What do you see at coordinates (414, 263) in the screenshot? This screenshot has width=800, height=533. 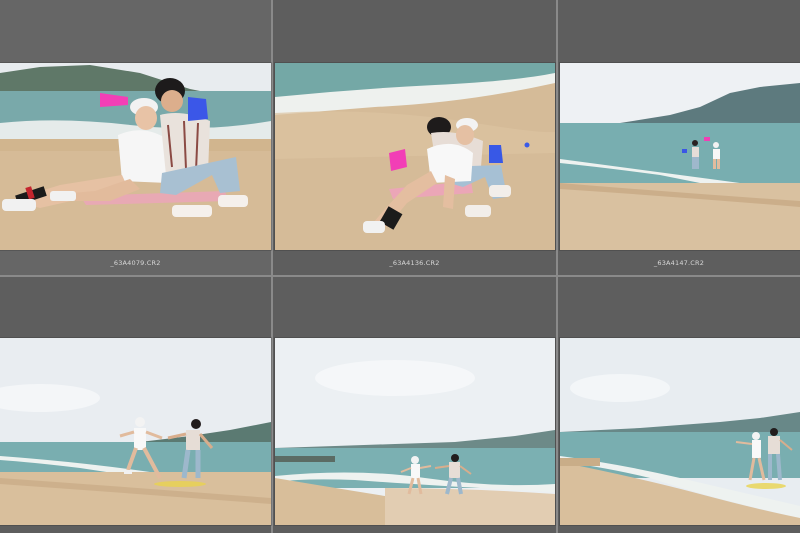 I see `filename-label: _63A4136.CR2` at bounding box center [414, 263].